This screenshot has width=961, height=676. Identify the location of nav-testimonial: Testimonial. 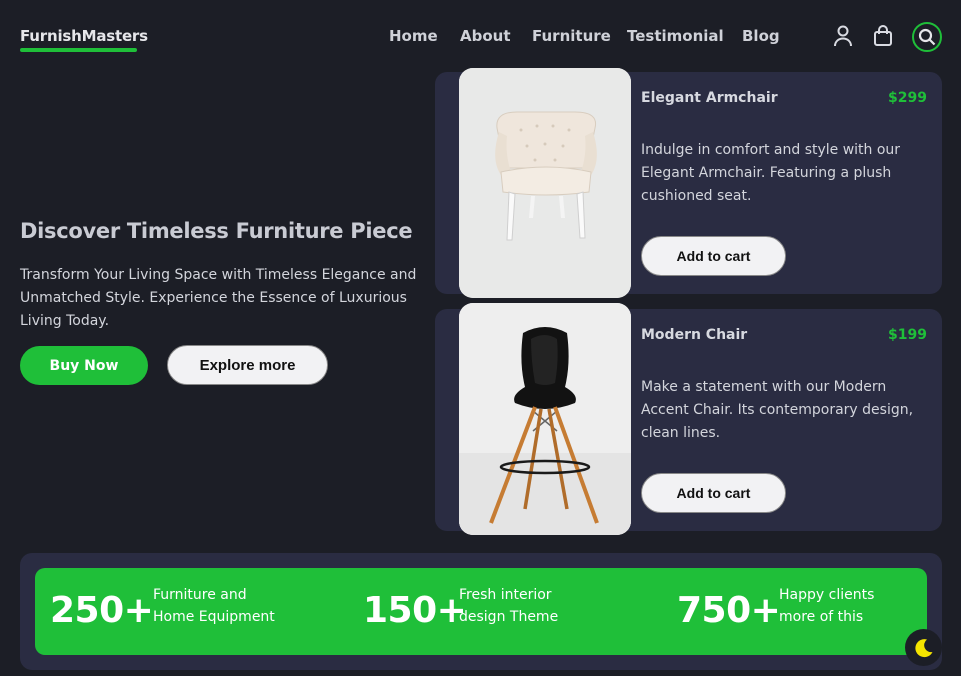
(675, 36).